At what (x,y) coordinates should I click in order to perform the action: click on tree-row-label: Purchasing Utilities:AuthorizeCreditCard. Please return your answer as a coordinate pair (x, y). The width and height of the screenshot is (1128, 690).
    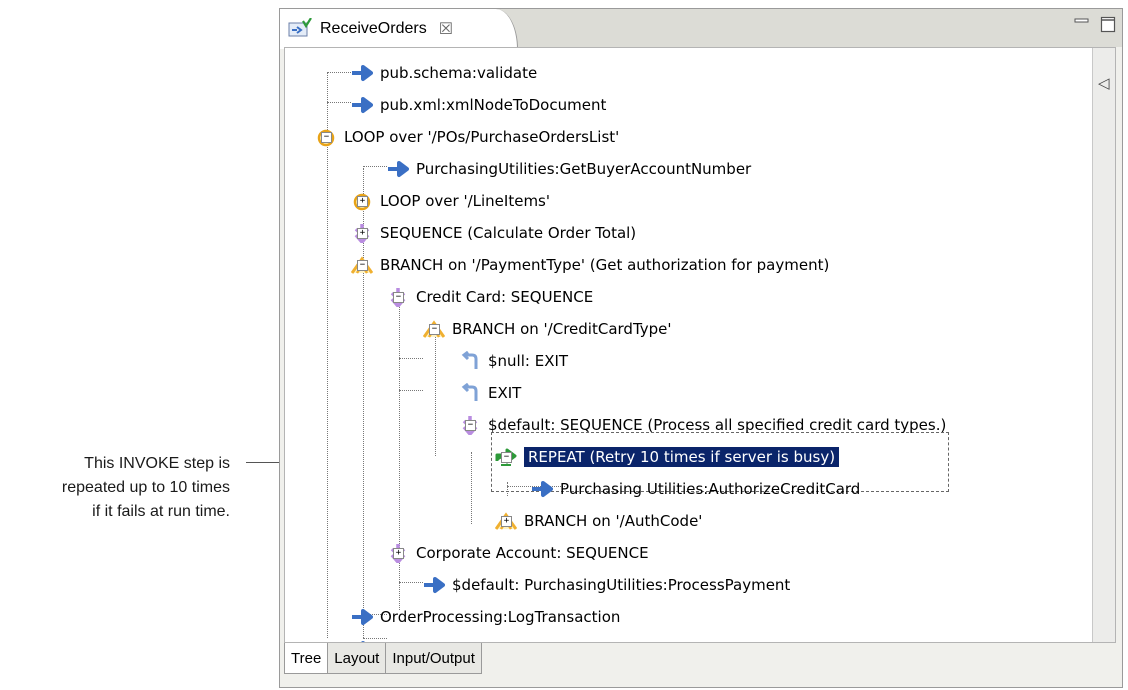
    Looking at the image, I should click on (710, 489).